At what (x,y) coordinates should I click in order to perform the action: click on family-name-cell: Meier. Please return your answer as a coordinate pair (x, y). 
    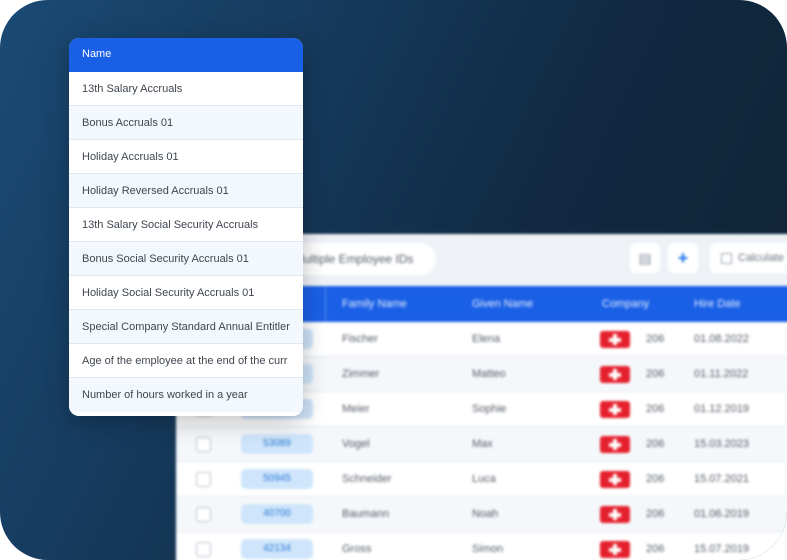
    Looking at the image, I should click on (356, 409).